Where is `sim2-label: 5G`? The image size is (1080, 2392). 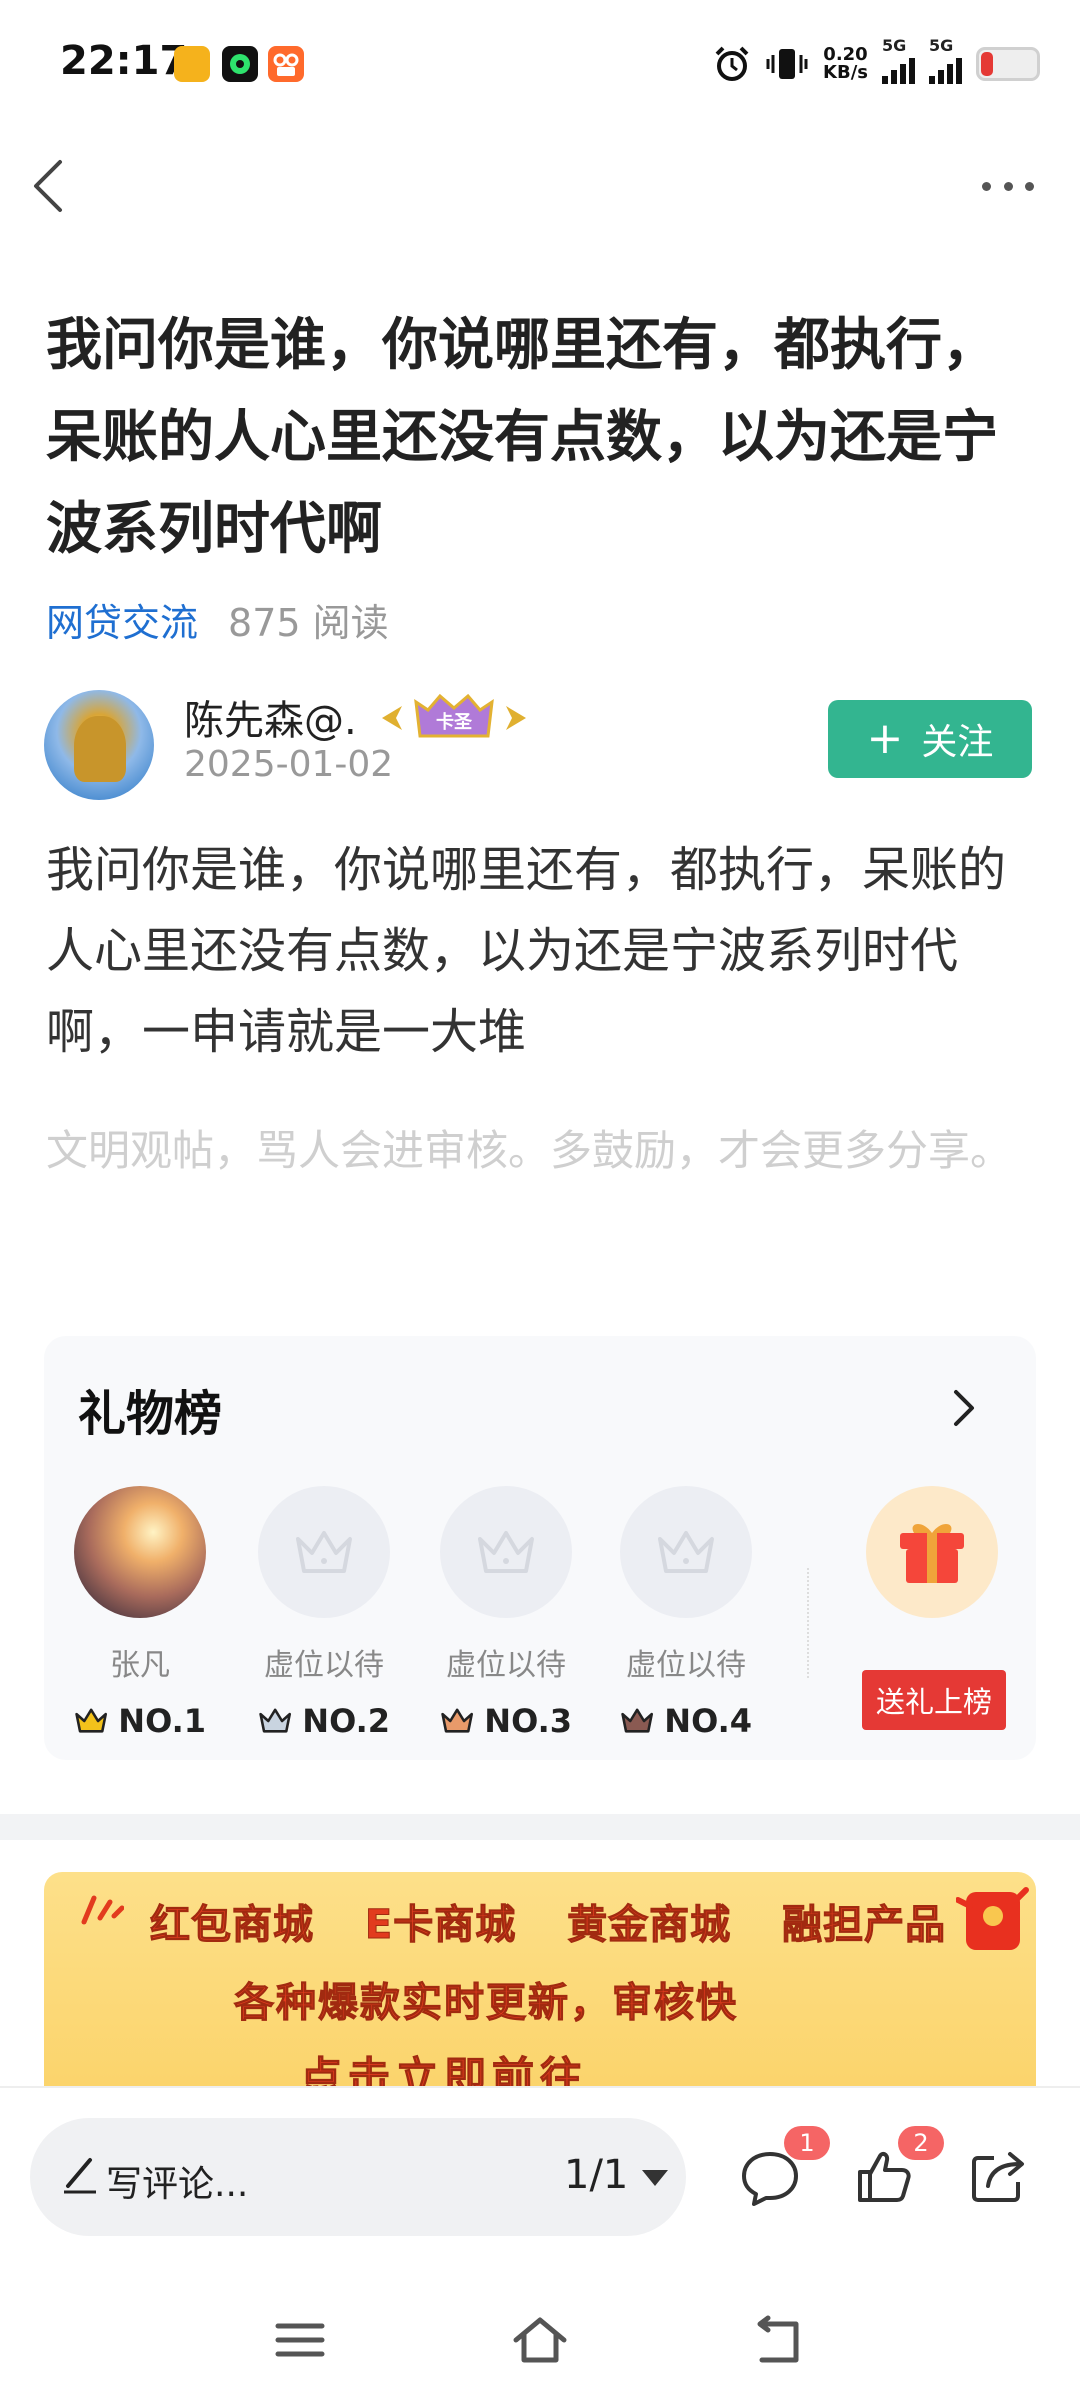 sim2-label: 5G is located at coordinates (941, 45).